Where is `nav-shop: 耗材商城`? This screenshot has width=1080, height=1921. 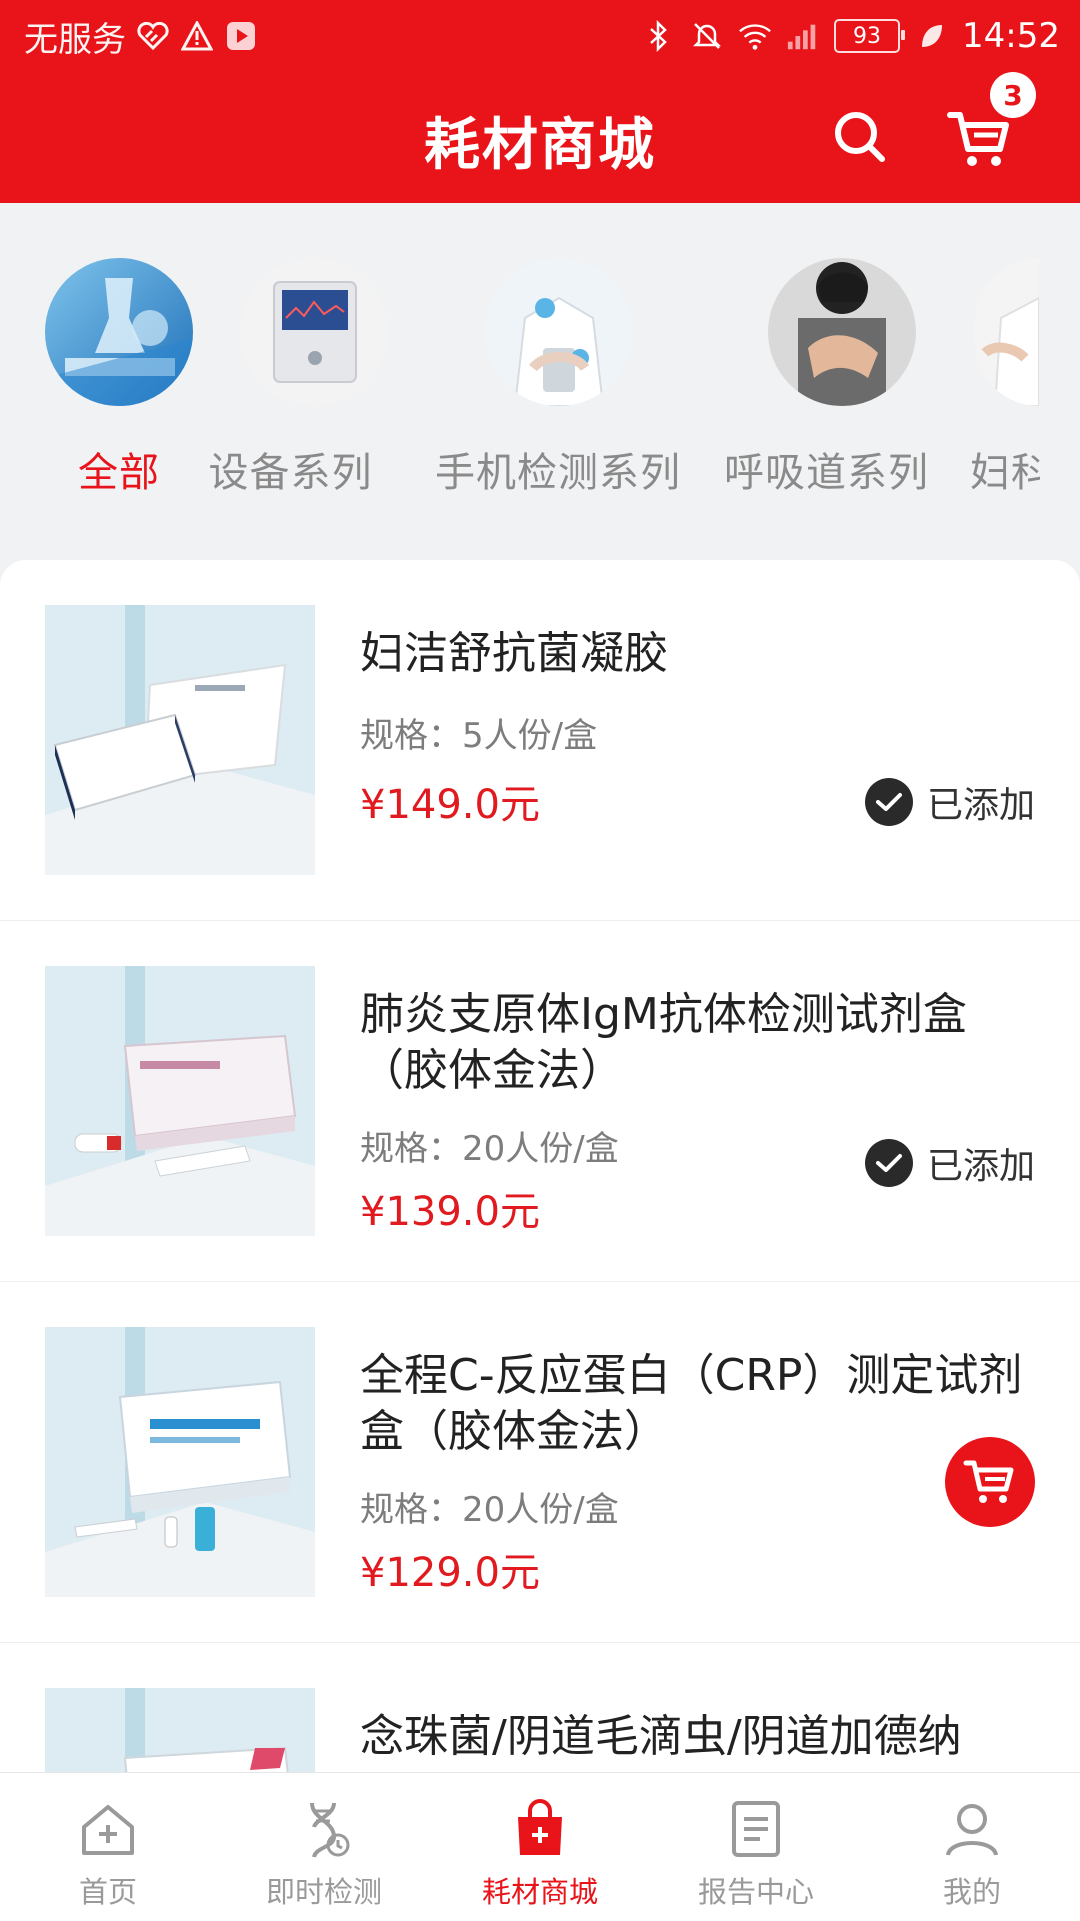 nav-shop: 耗材商城 is located at coordinates (540, 1847).